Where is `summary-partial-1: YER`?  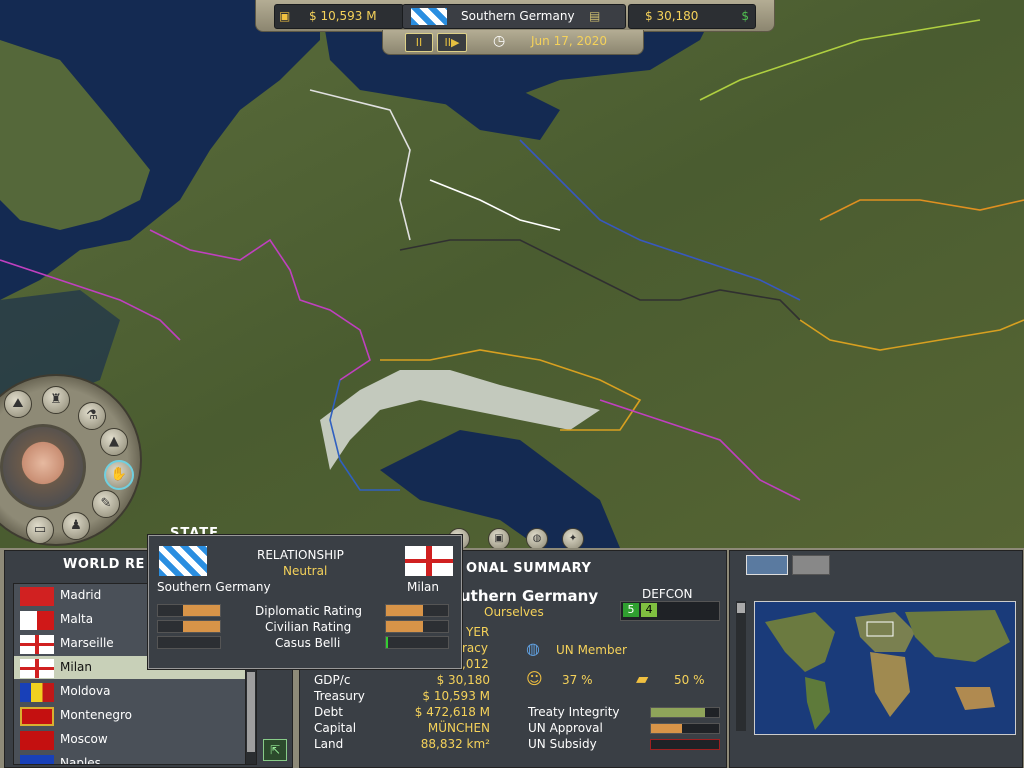
summary-partial-1: YER is located at coordinates (478, 632).